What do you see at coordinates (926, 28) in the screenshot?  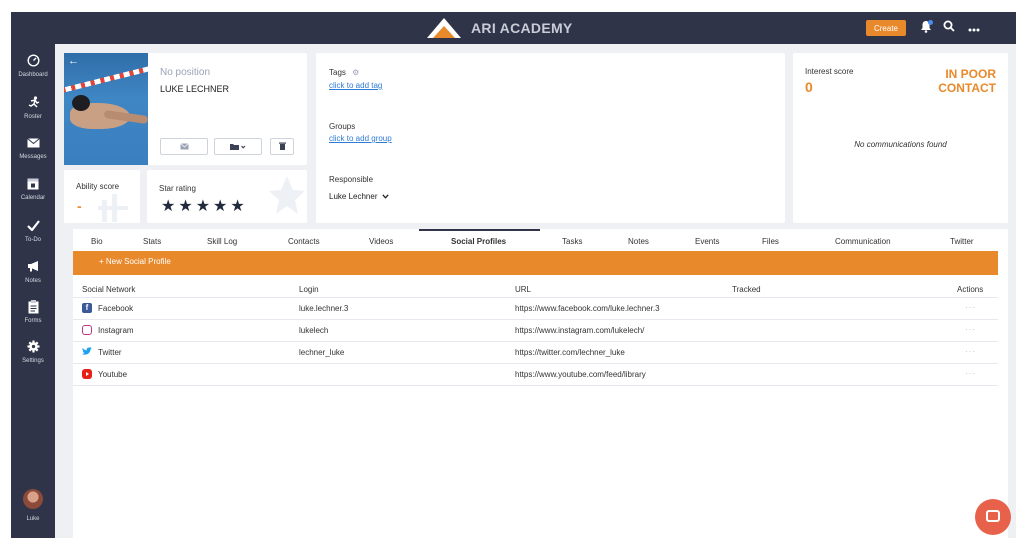 I see `bell-icon` at bounding box center [926, 28].